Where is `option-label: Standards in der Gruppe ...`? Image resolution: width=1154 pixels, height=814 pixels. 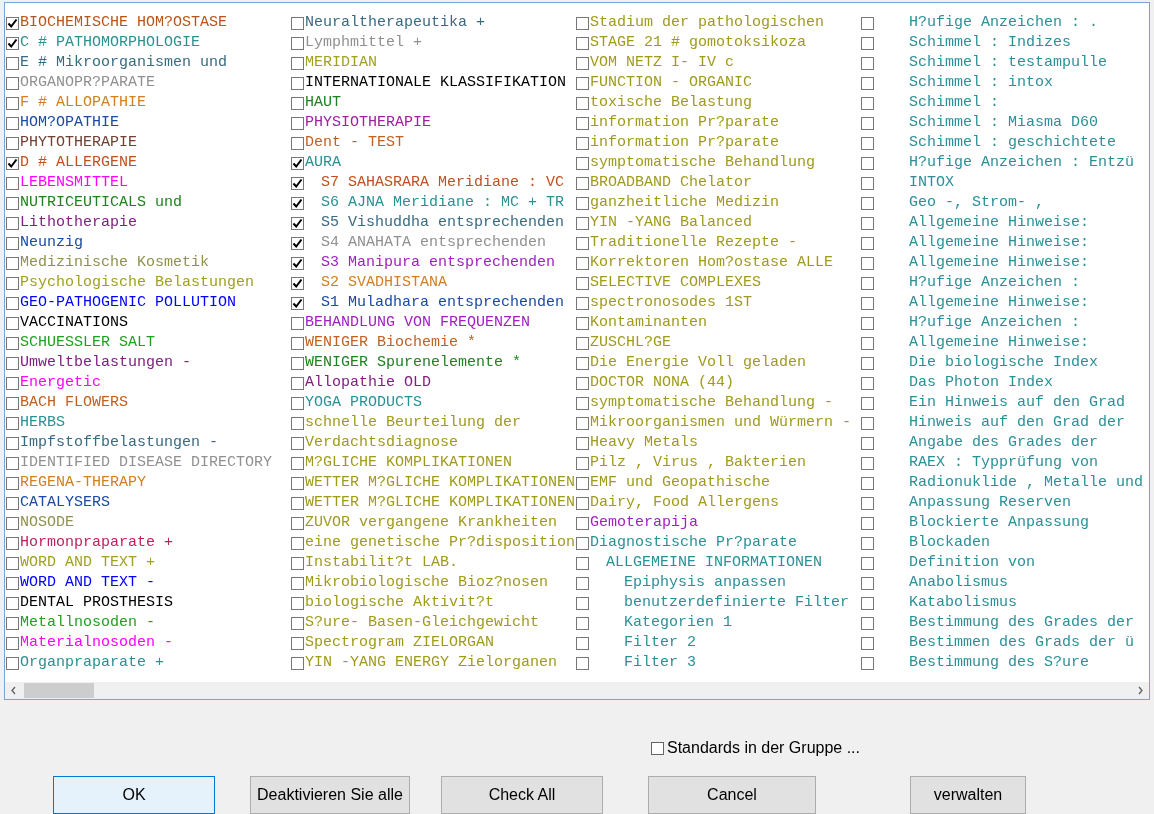
option-label: Standards in der Gruppe ... is located at coordinates (763, 748).